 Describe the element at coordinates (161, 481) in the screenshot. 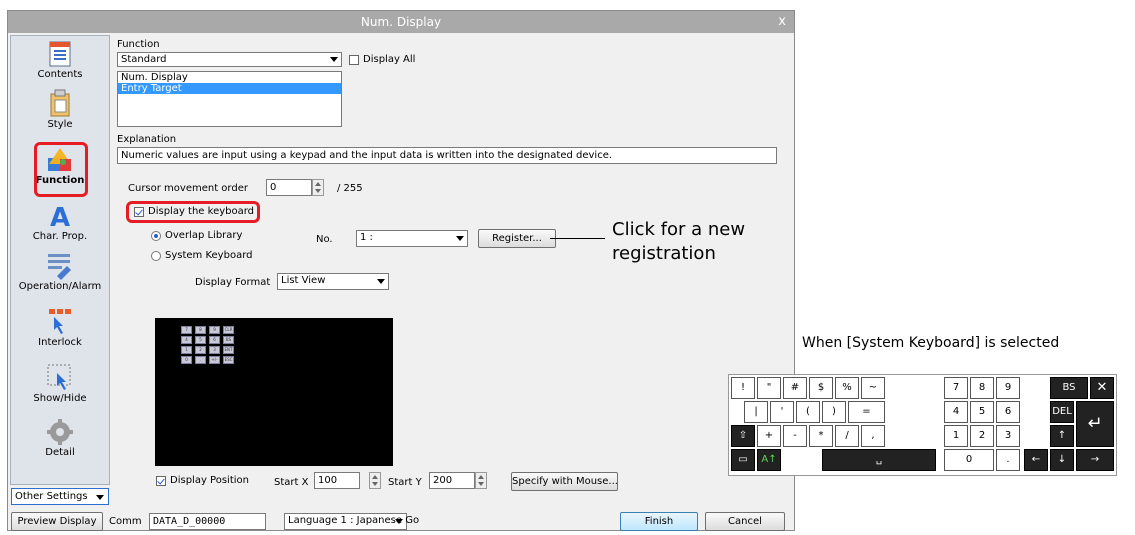

I see `display-position-checkbox` at that location.